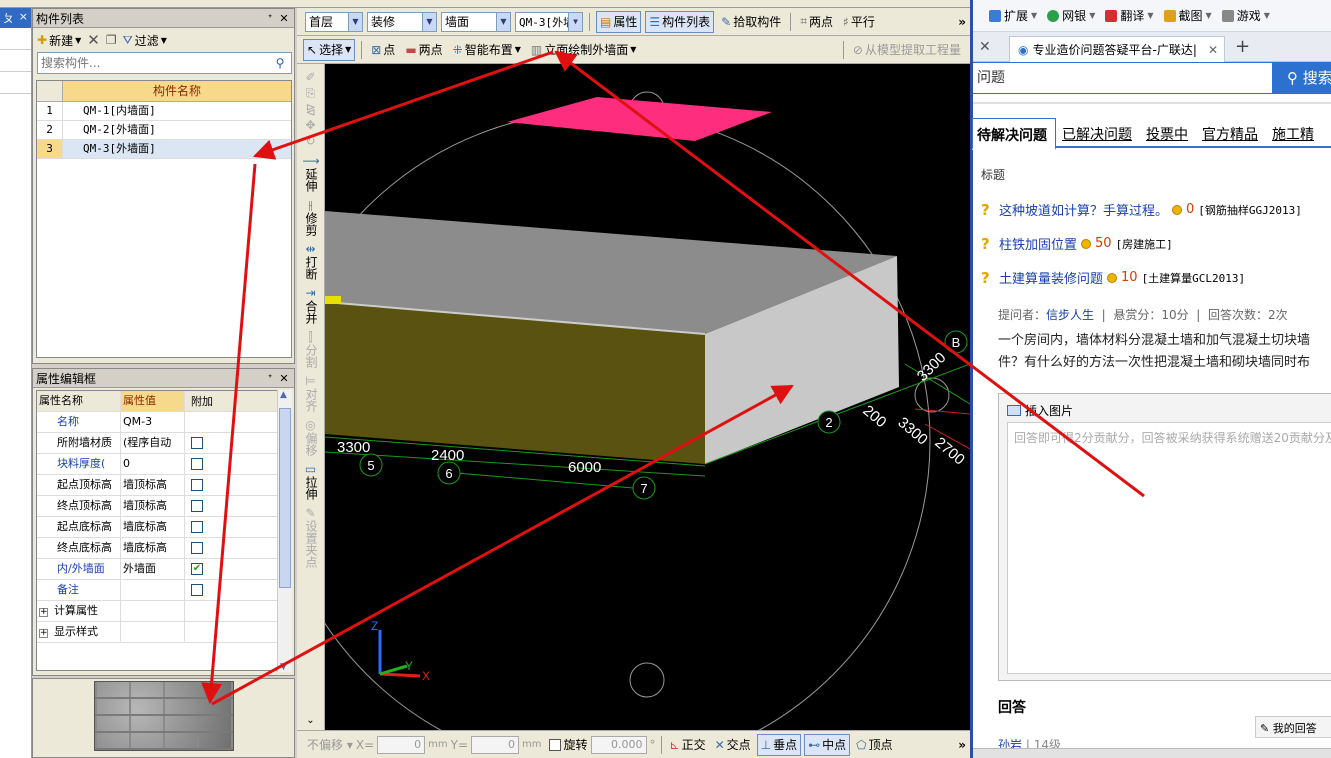 The width and height of the screenshot is (1331, 758). What do you see at coordinates (1070, 315) in the screenshot?
I see `asker-name-link: 信步人生` at bounding box center [1070, 315].